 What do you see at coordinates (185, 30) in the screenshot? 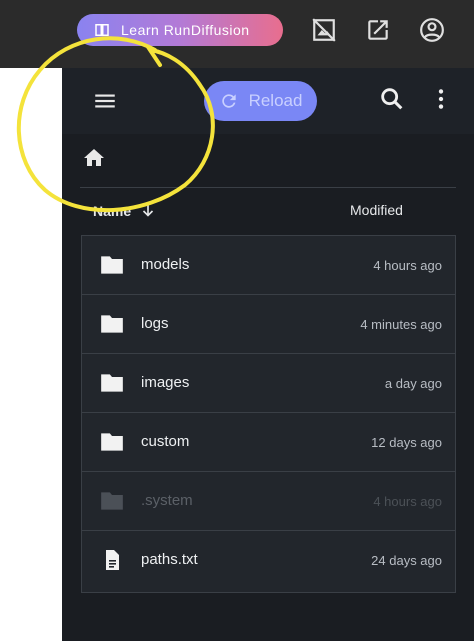
I see `learn-button-label: Learn RunDiffusion` at bounding box center [185, 30].